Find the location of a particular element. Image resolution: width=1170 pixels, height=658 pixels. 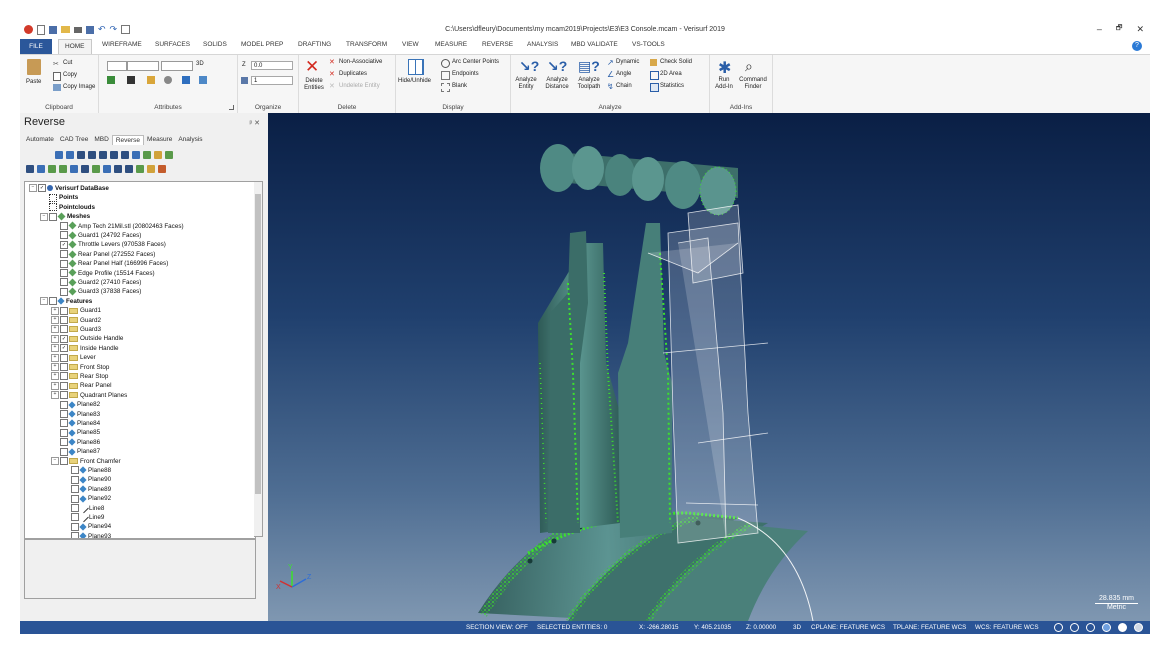

tree-item: Amp Tech 21Mil.stl (20802463 Faces) is located at coordinates (117, 226).